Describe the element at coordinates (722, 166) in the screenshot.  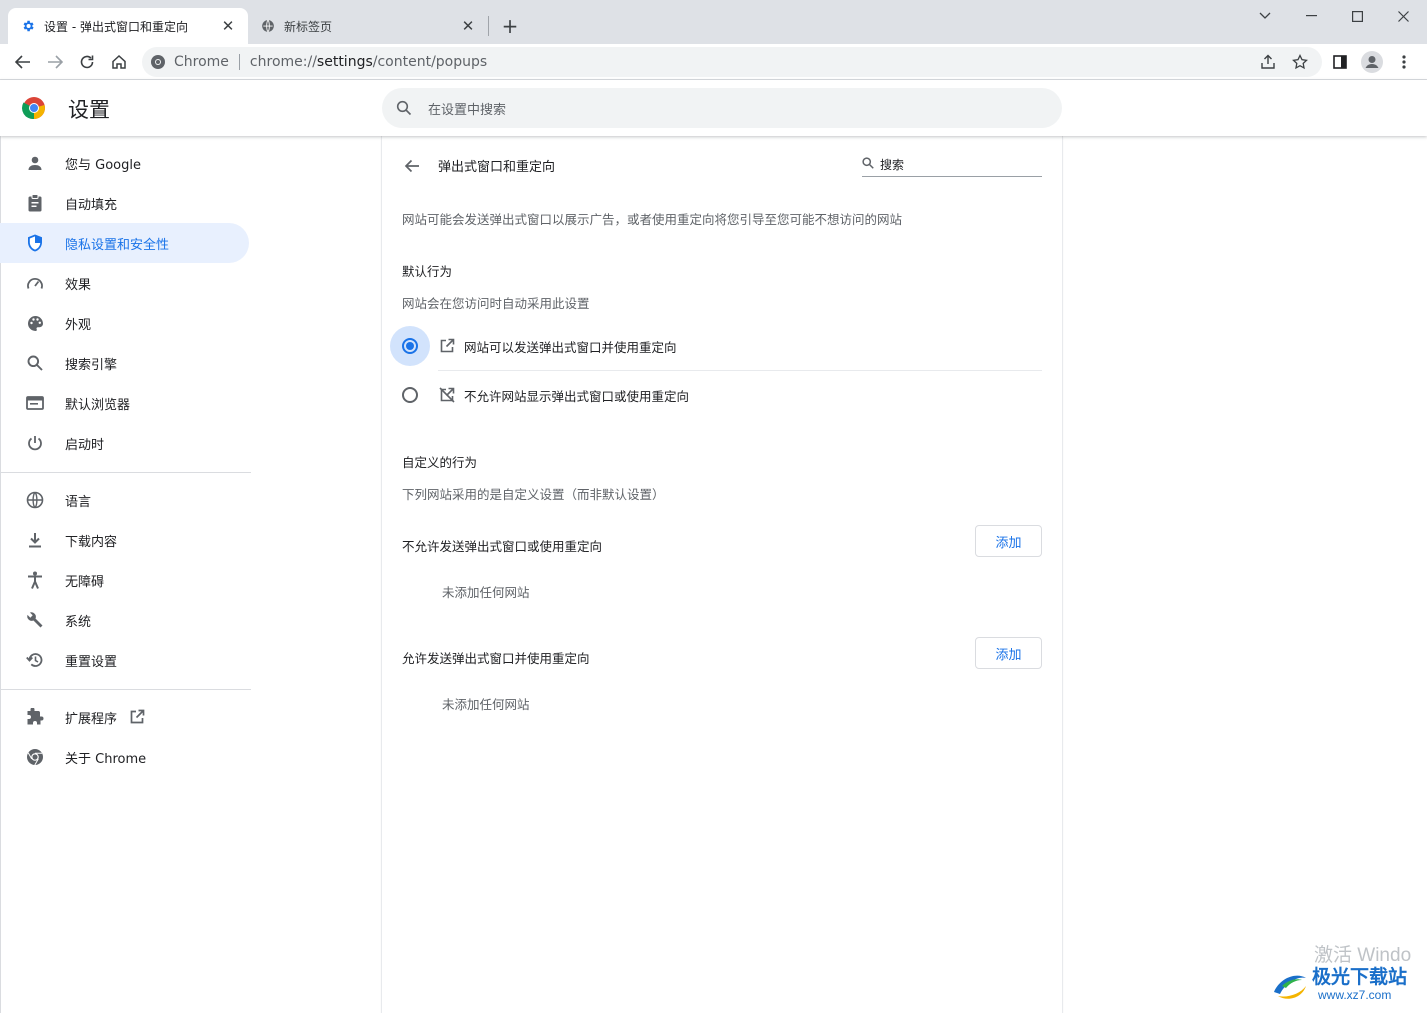
I see `subpage-header: 弹出式窗口和重定向 搜索` at that location.